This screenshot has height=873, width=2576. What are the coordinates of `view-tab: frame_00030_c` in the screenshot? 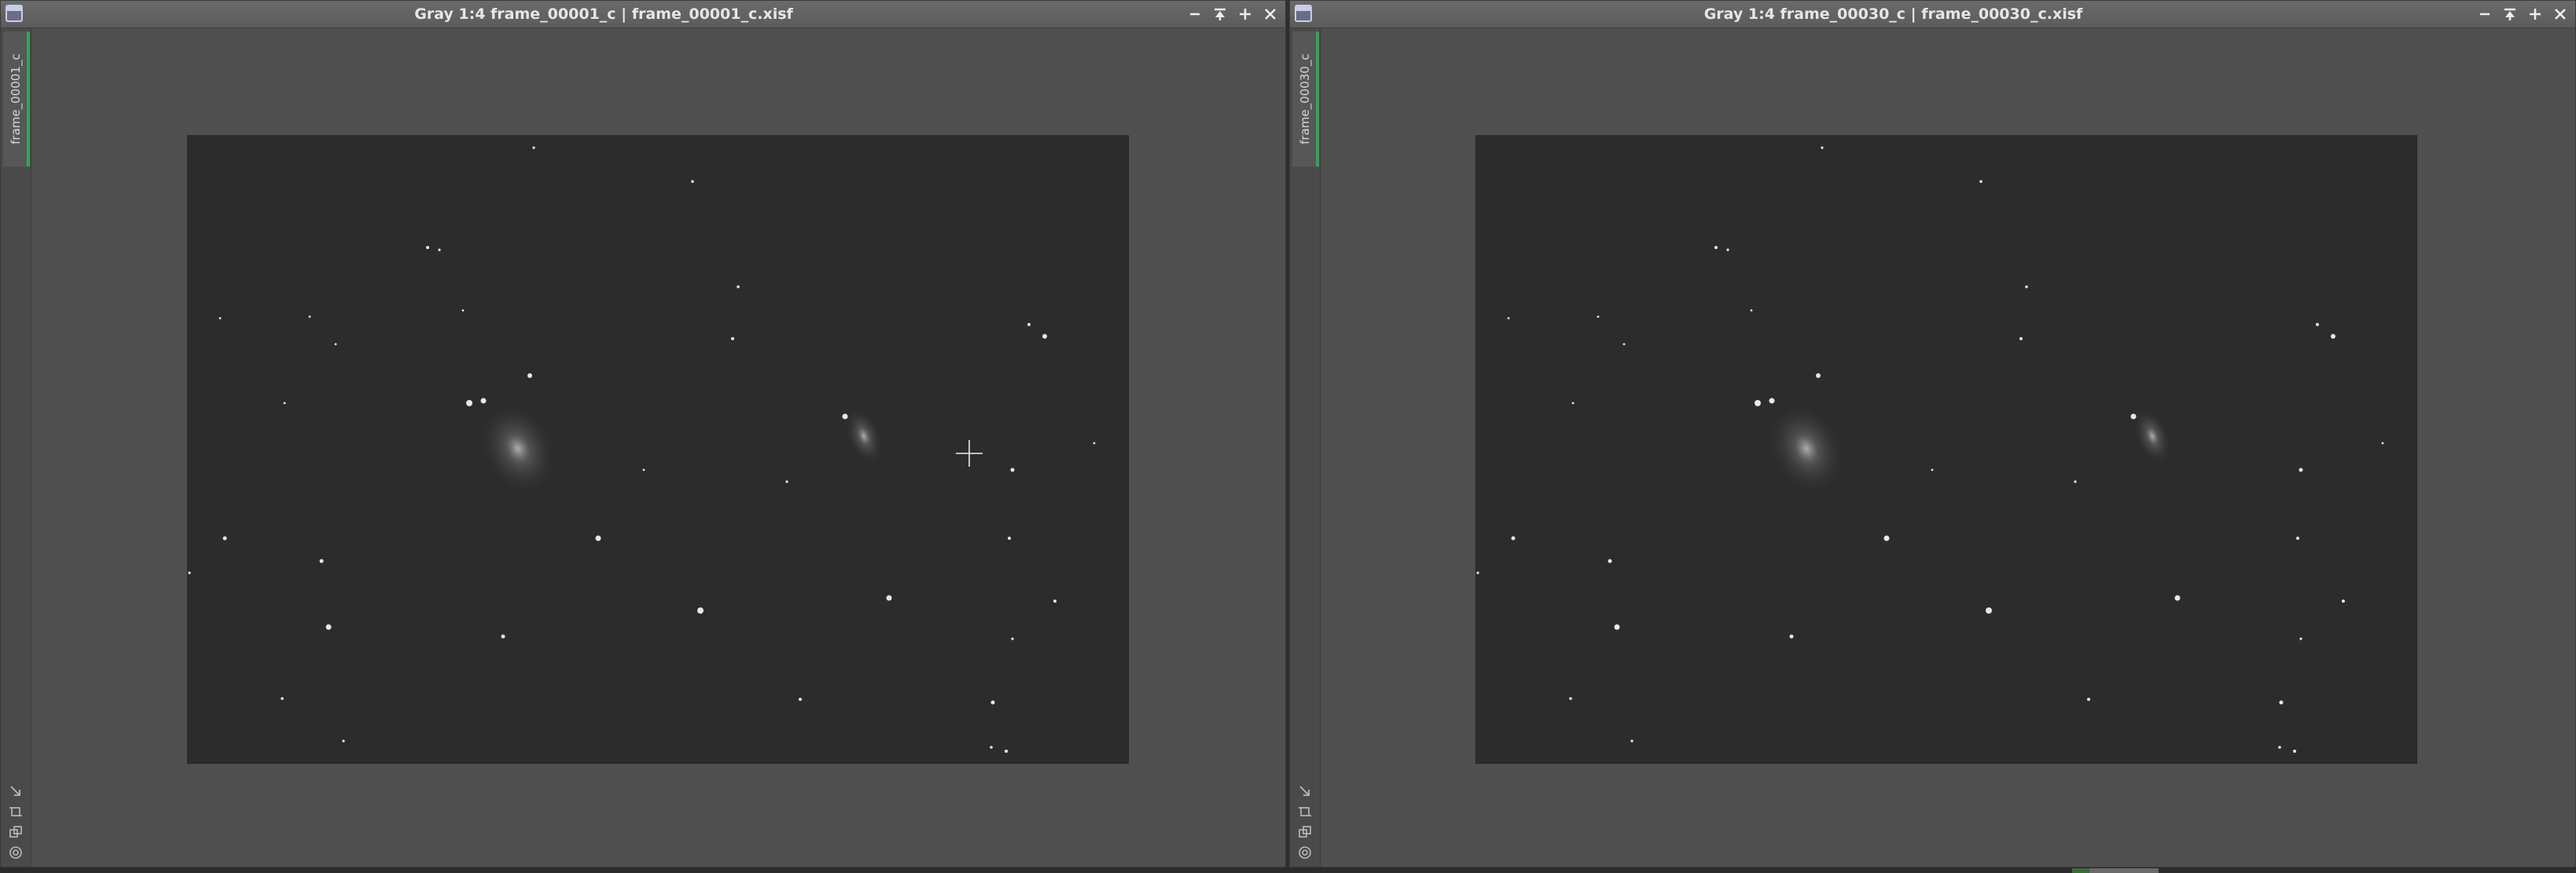 It's located at (1305, 99).